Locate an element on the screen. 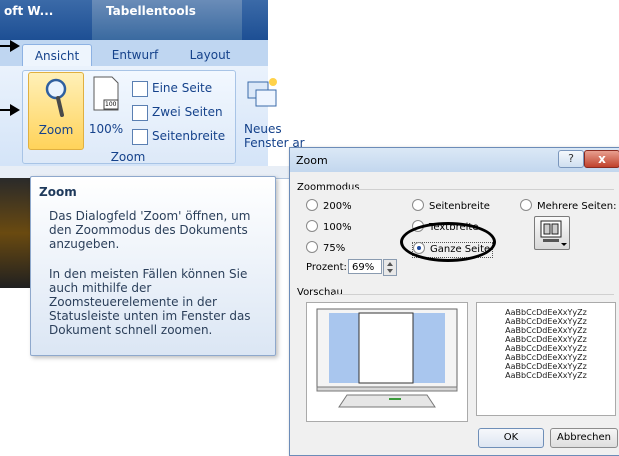 The height and width of the screenshot is (456, 619). two-pages-button: Zwei Seiten is located at coordinates (177, 112).